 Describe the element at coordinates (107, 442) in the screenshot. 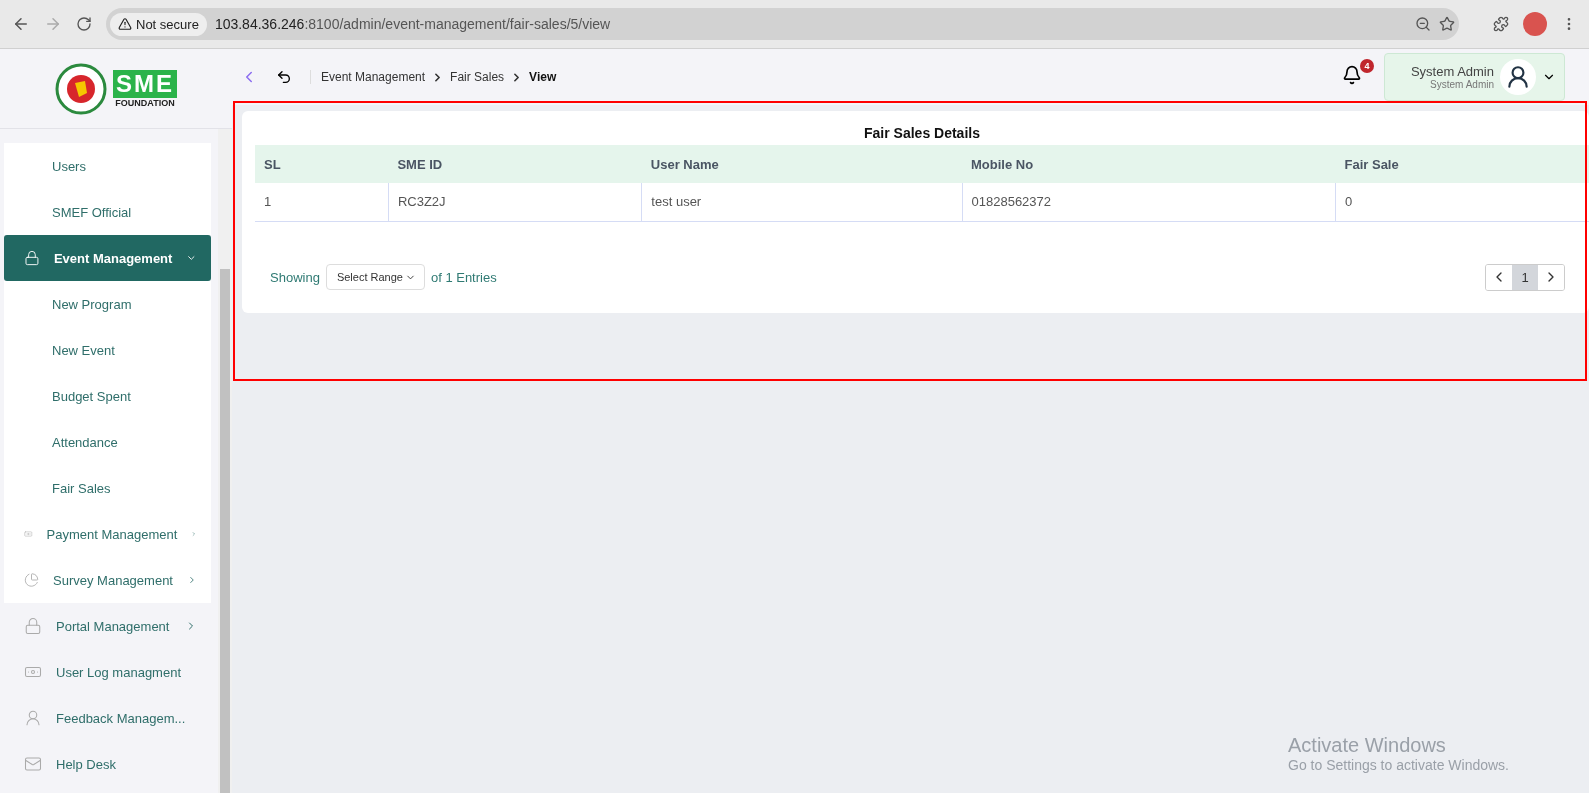

I see `sidebar-subitem: Attendance` at that location.